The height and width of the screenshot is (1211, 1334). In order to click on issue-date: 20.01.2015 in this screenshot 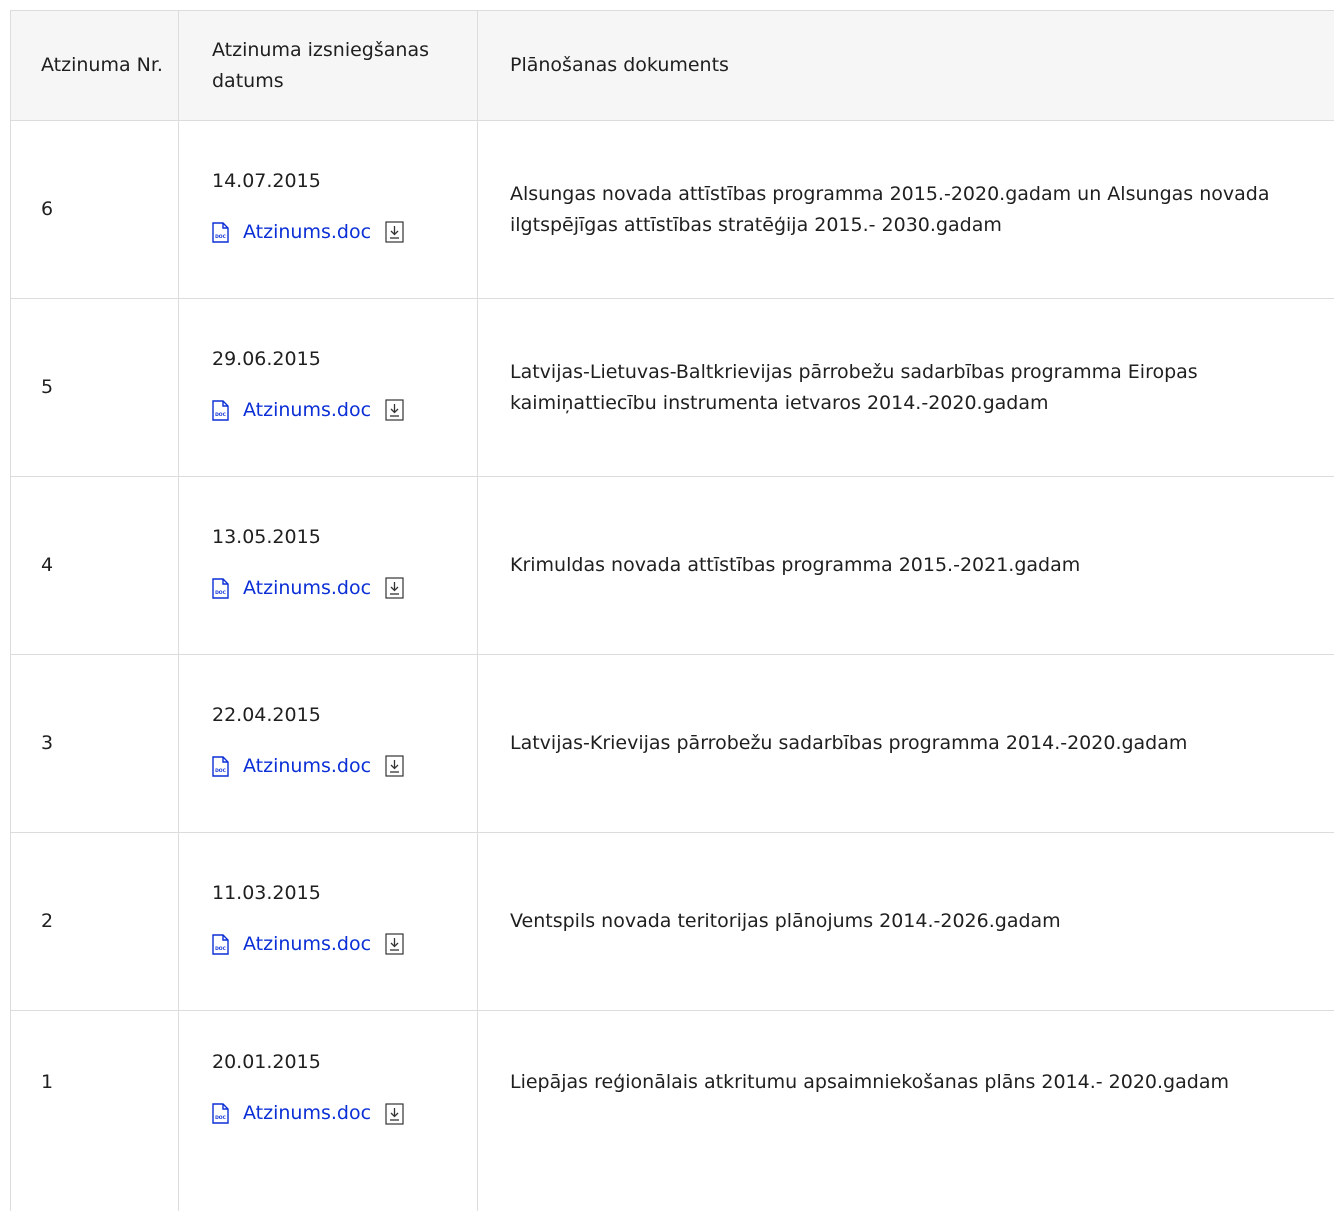, I will do `click(266, 1062)`.